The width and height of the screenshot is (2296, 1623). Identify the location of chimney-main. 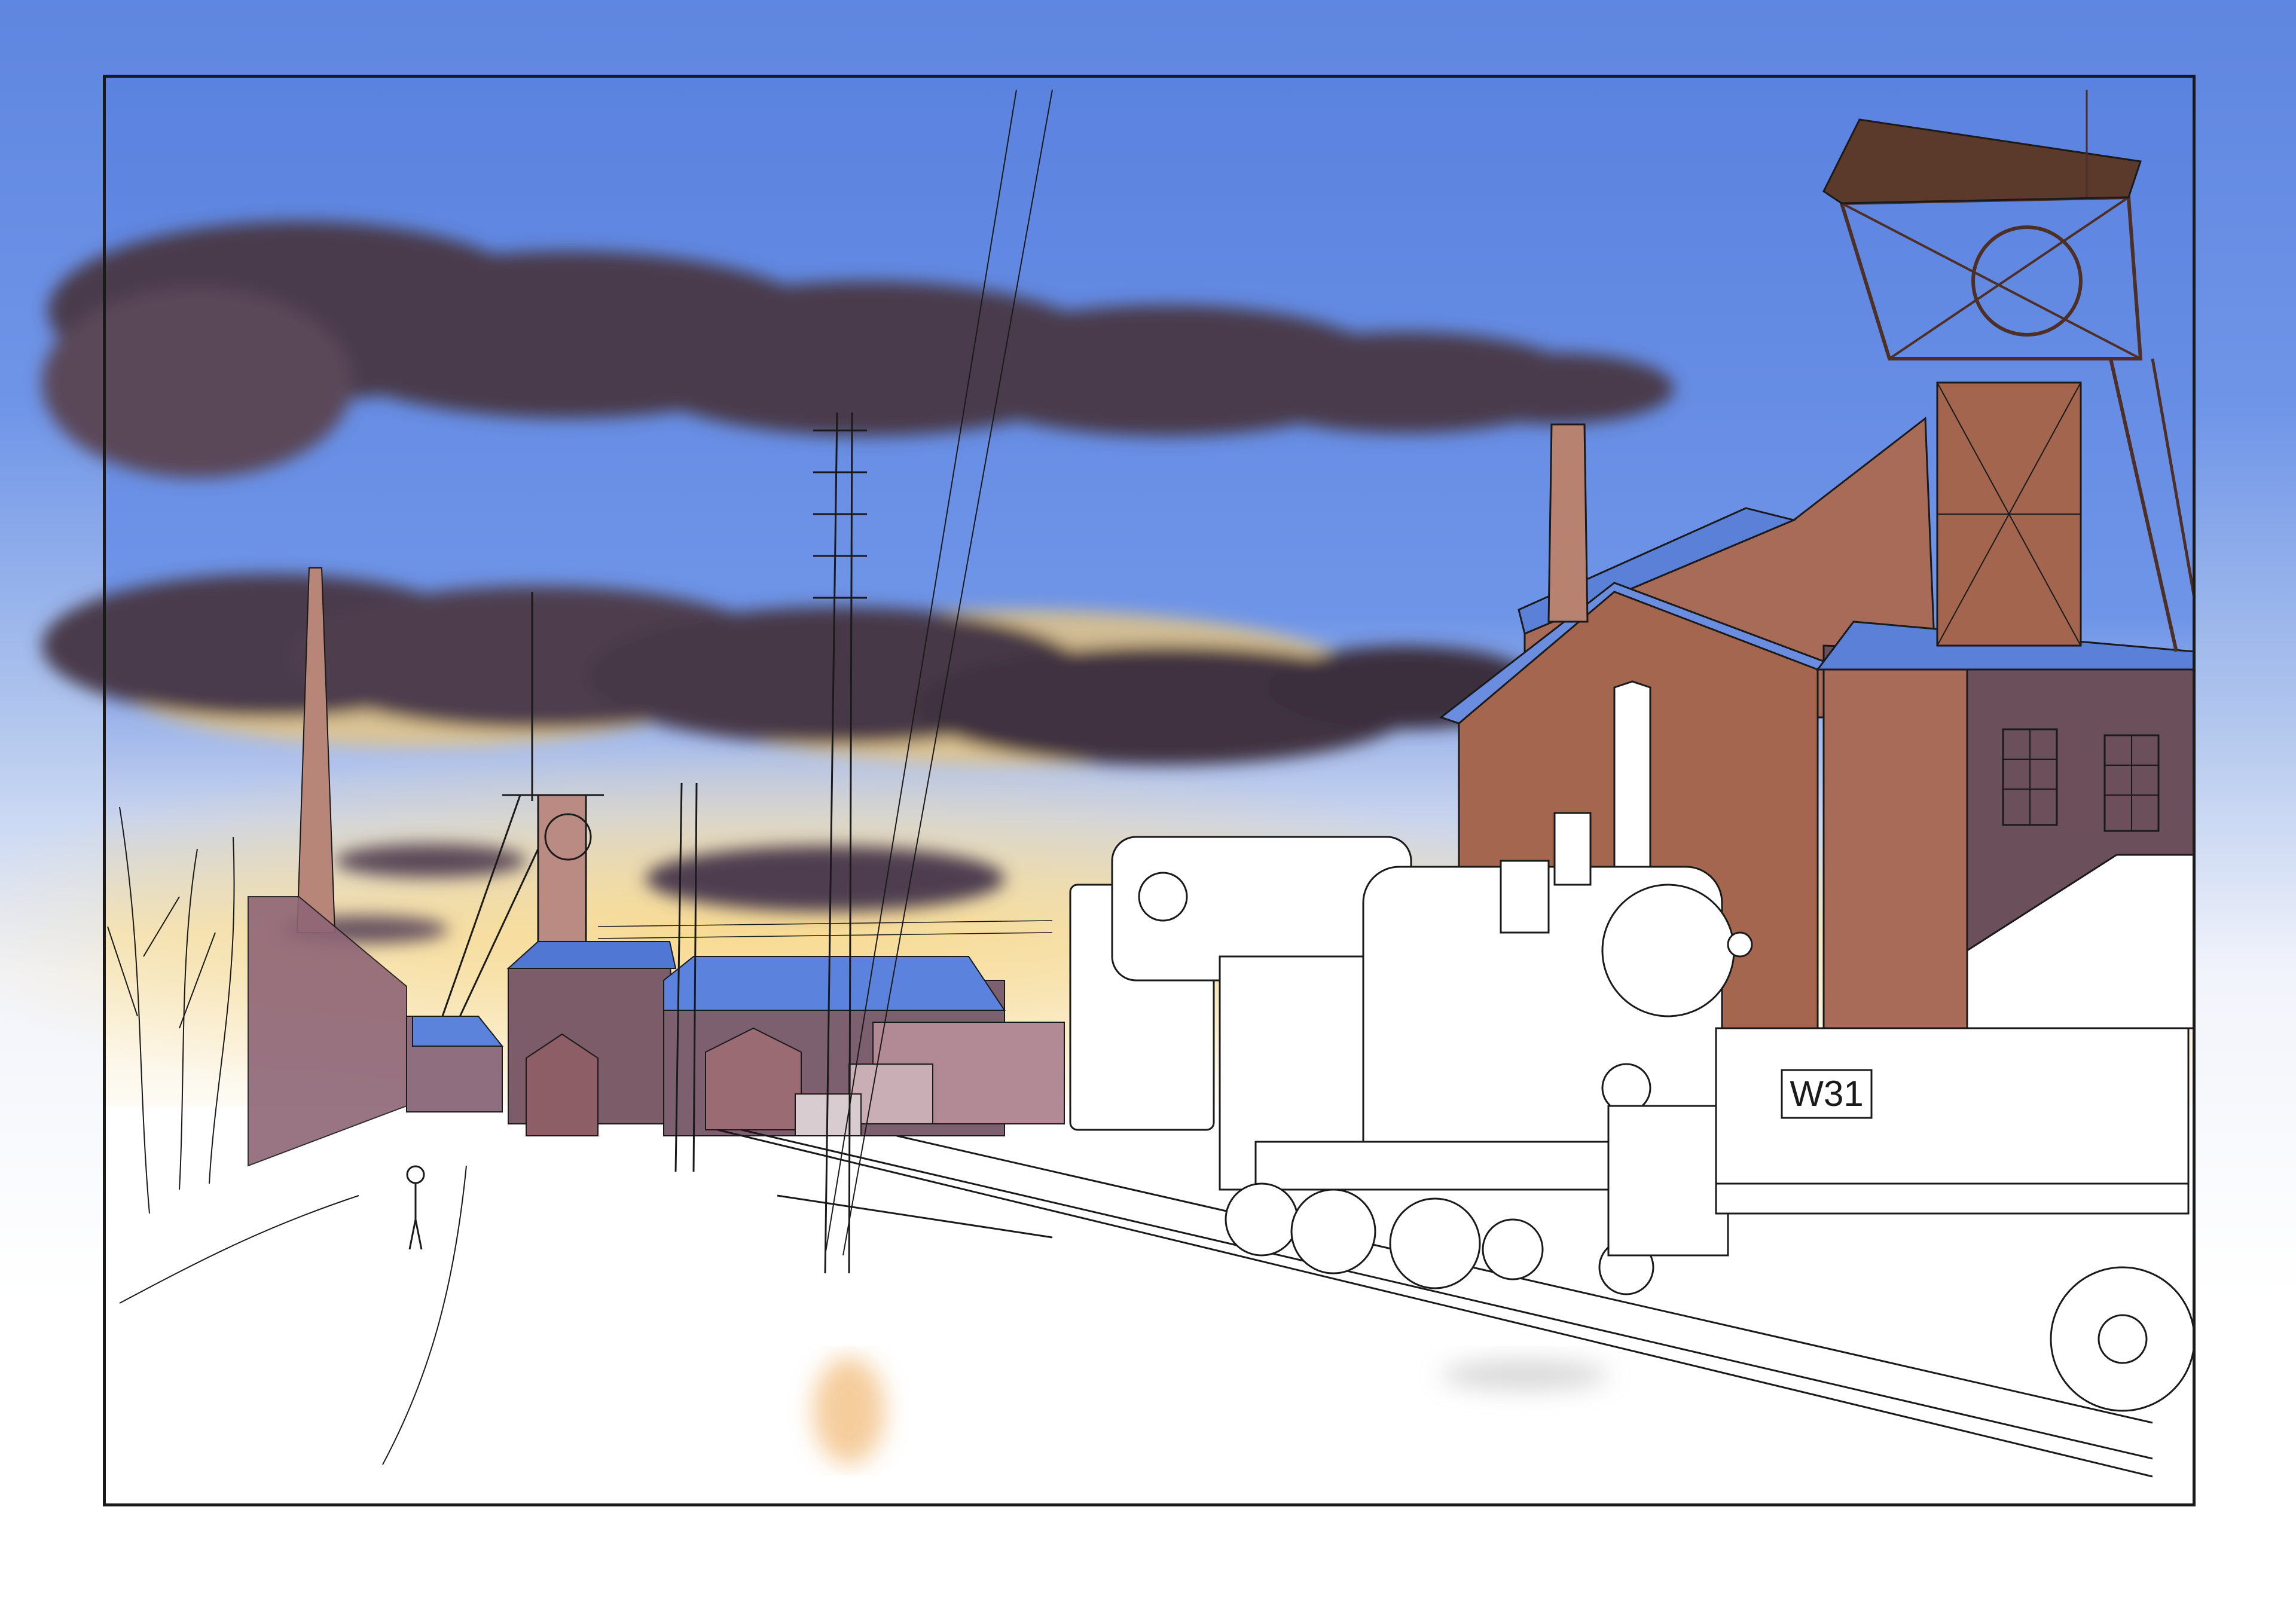
(1568, 523).